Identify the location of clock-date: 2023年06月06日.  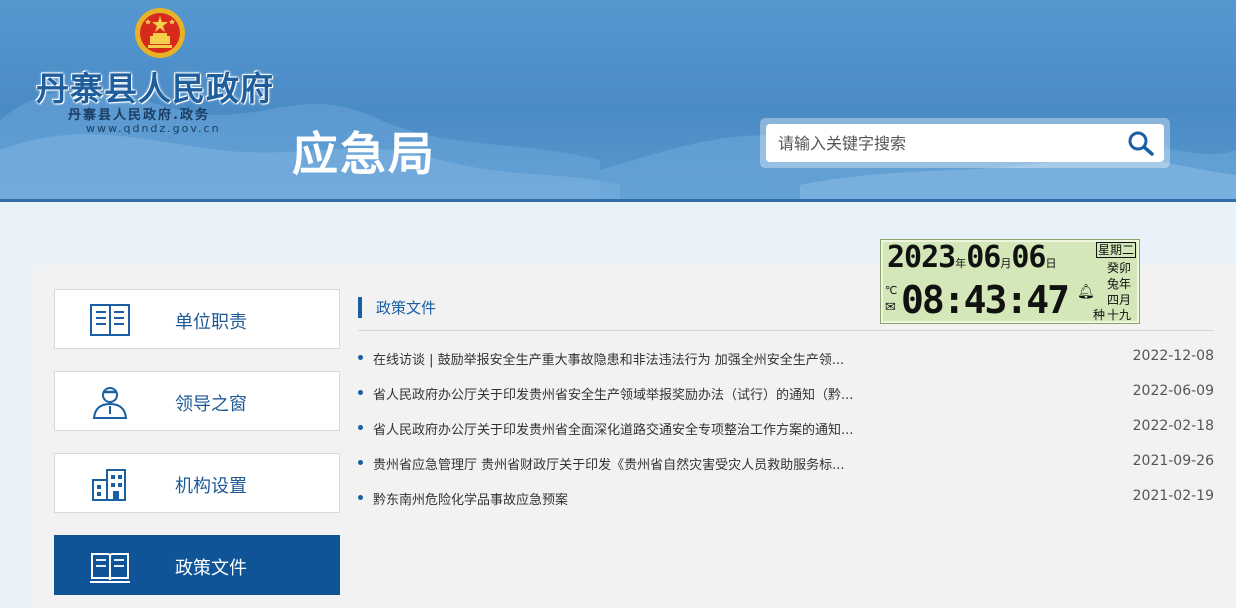
(972, 257).